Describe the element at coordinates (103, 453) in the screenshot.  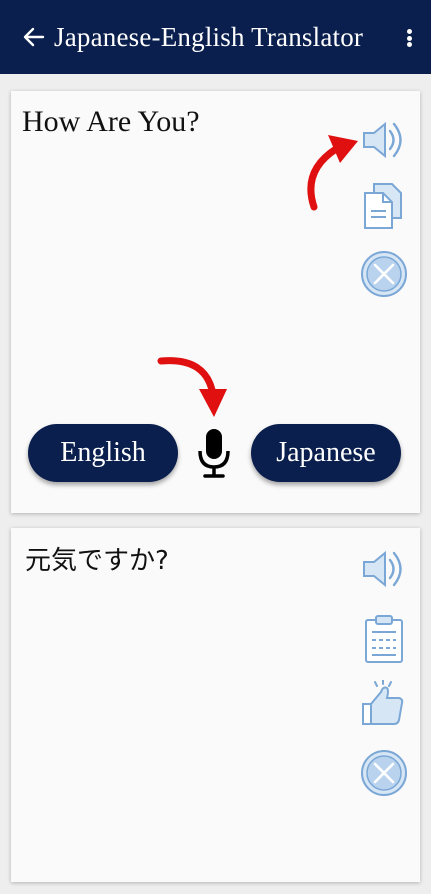
I see `source-language-button: English` at that location.